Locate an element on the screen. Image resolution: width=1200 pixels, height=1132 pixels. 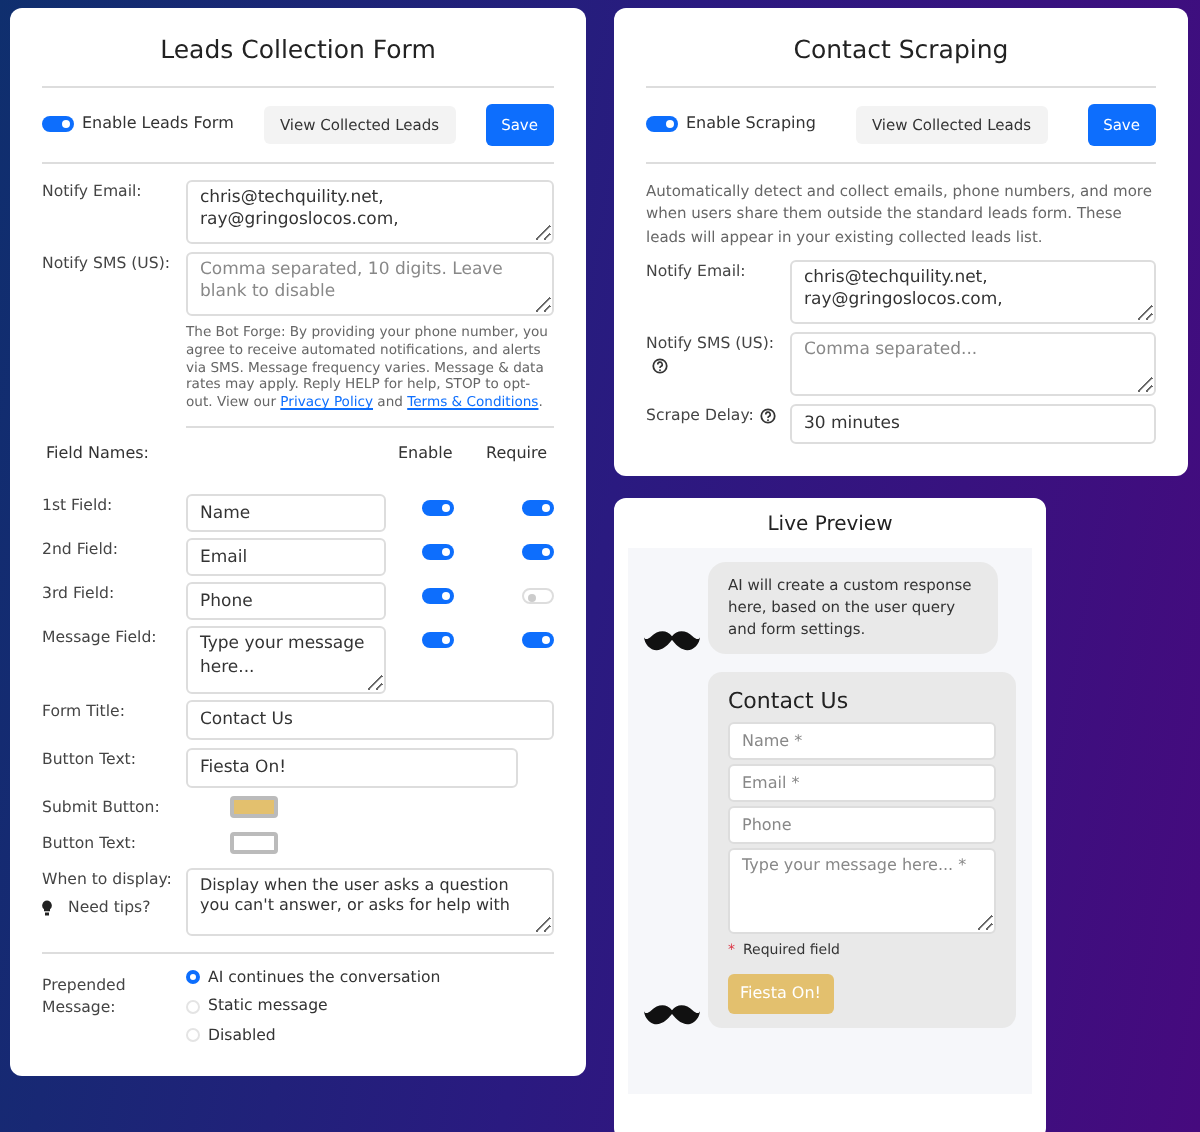
input-field: Name * is located at coordinates (862, 741).